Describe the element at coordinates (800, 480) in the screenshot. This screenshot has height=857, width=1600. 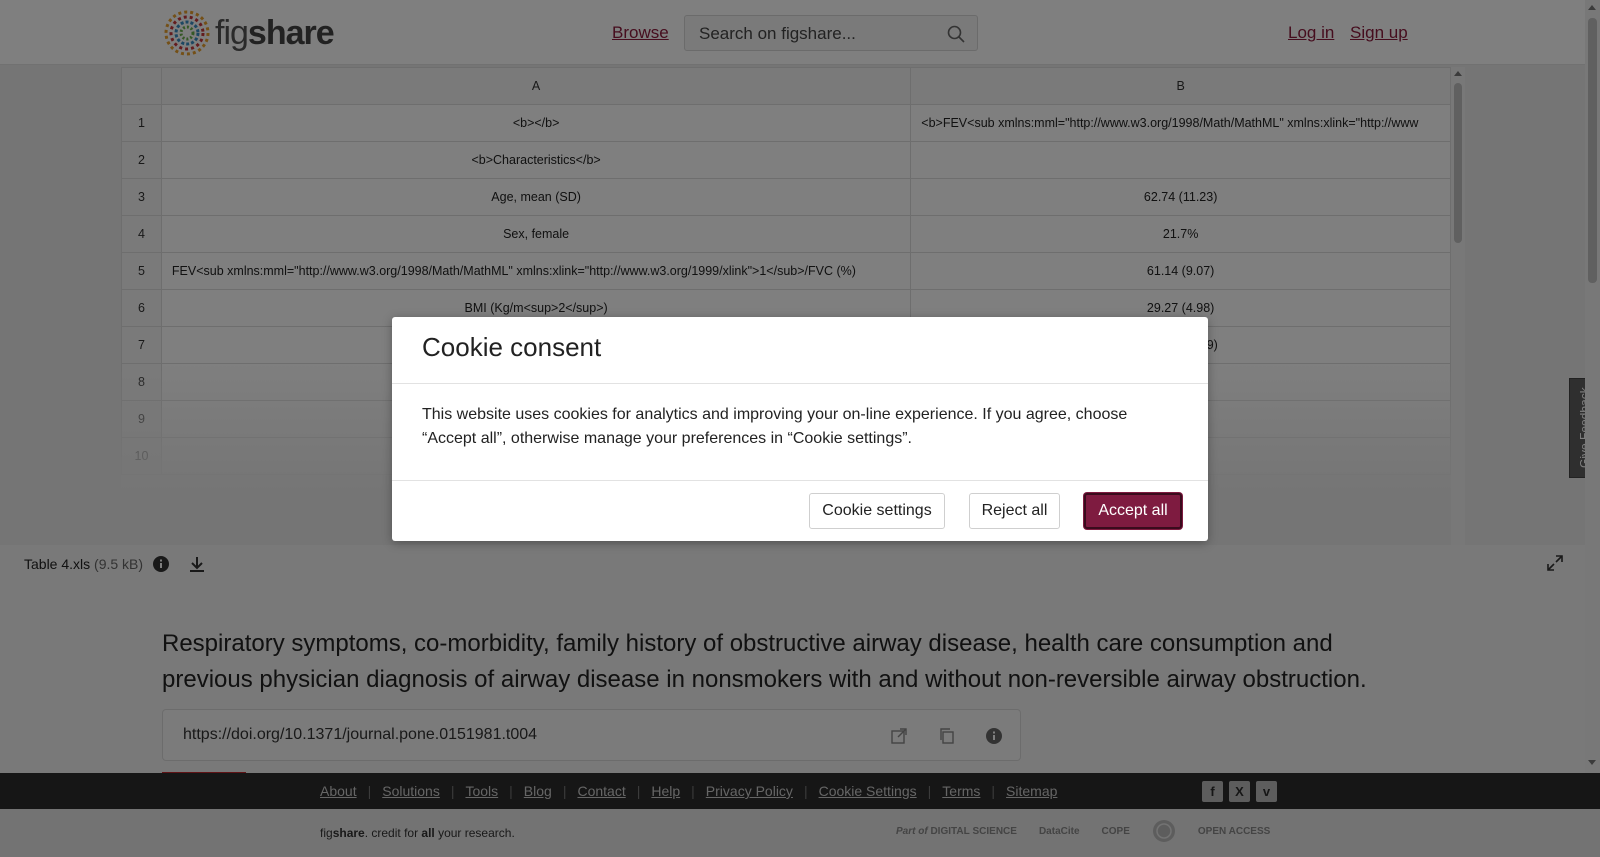
I see `dialog-divider-bottom` at that location.